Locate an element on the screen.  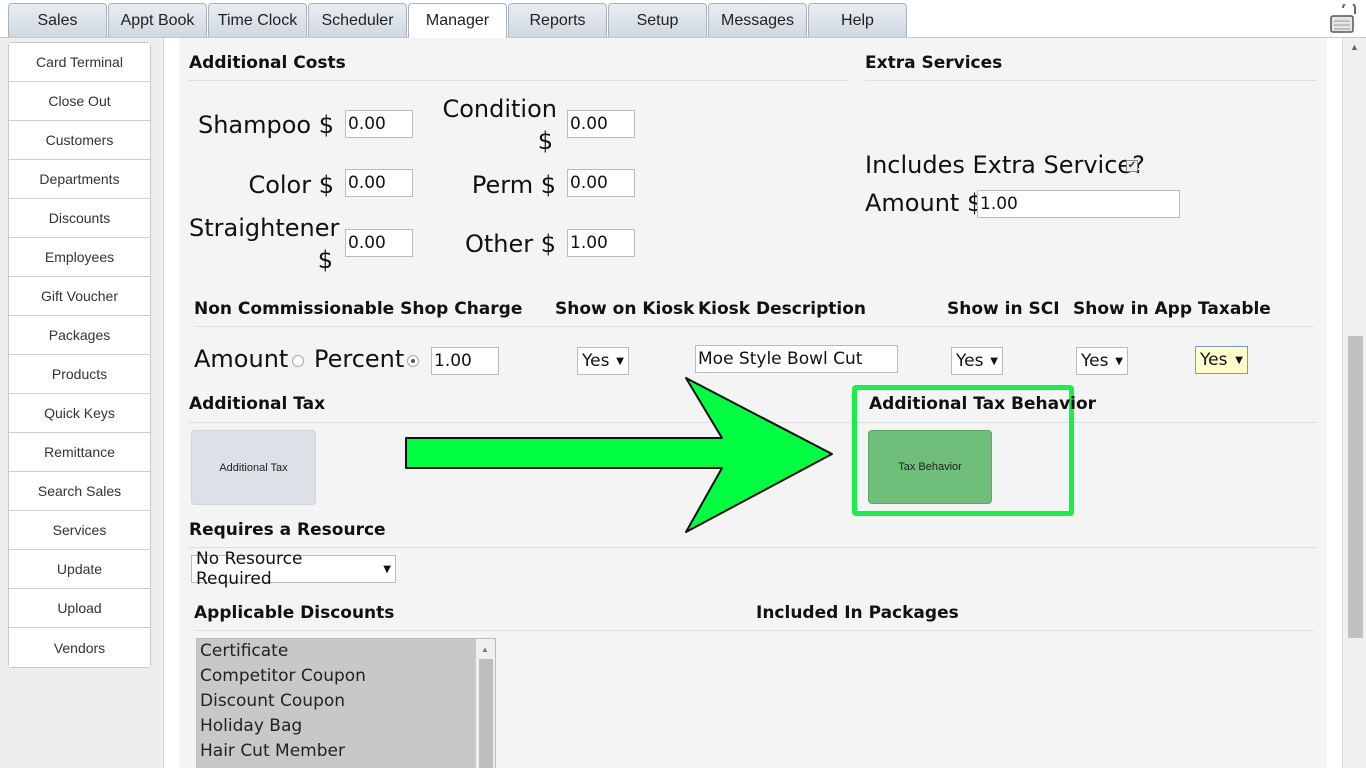
sidebar-item-search-sales: Search Sales is located at coordinates (79, 491).